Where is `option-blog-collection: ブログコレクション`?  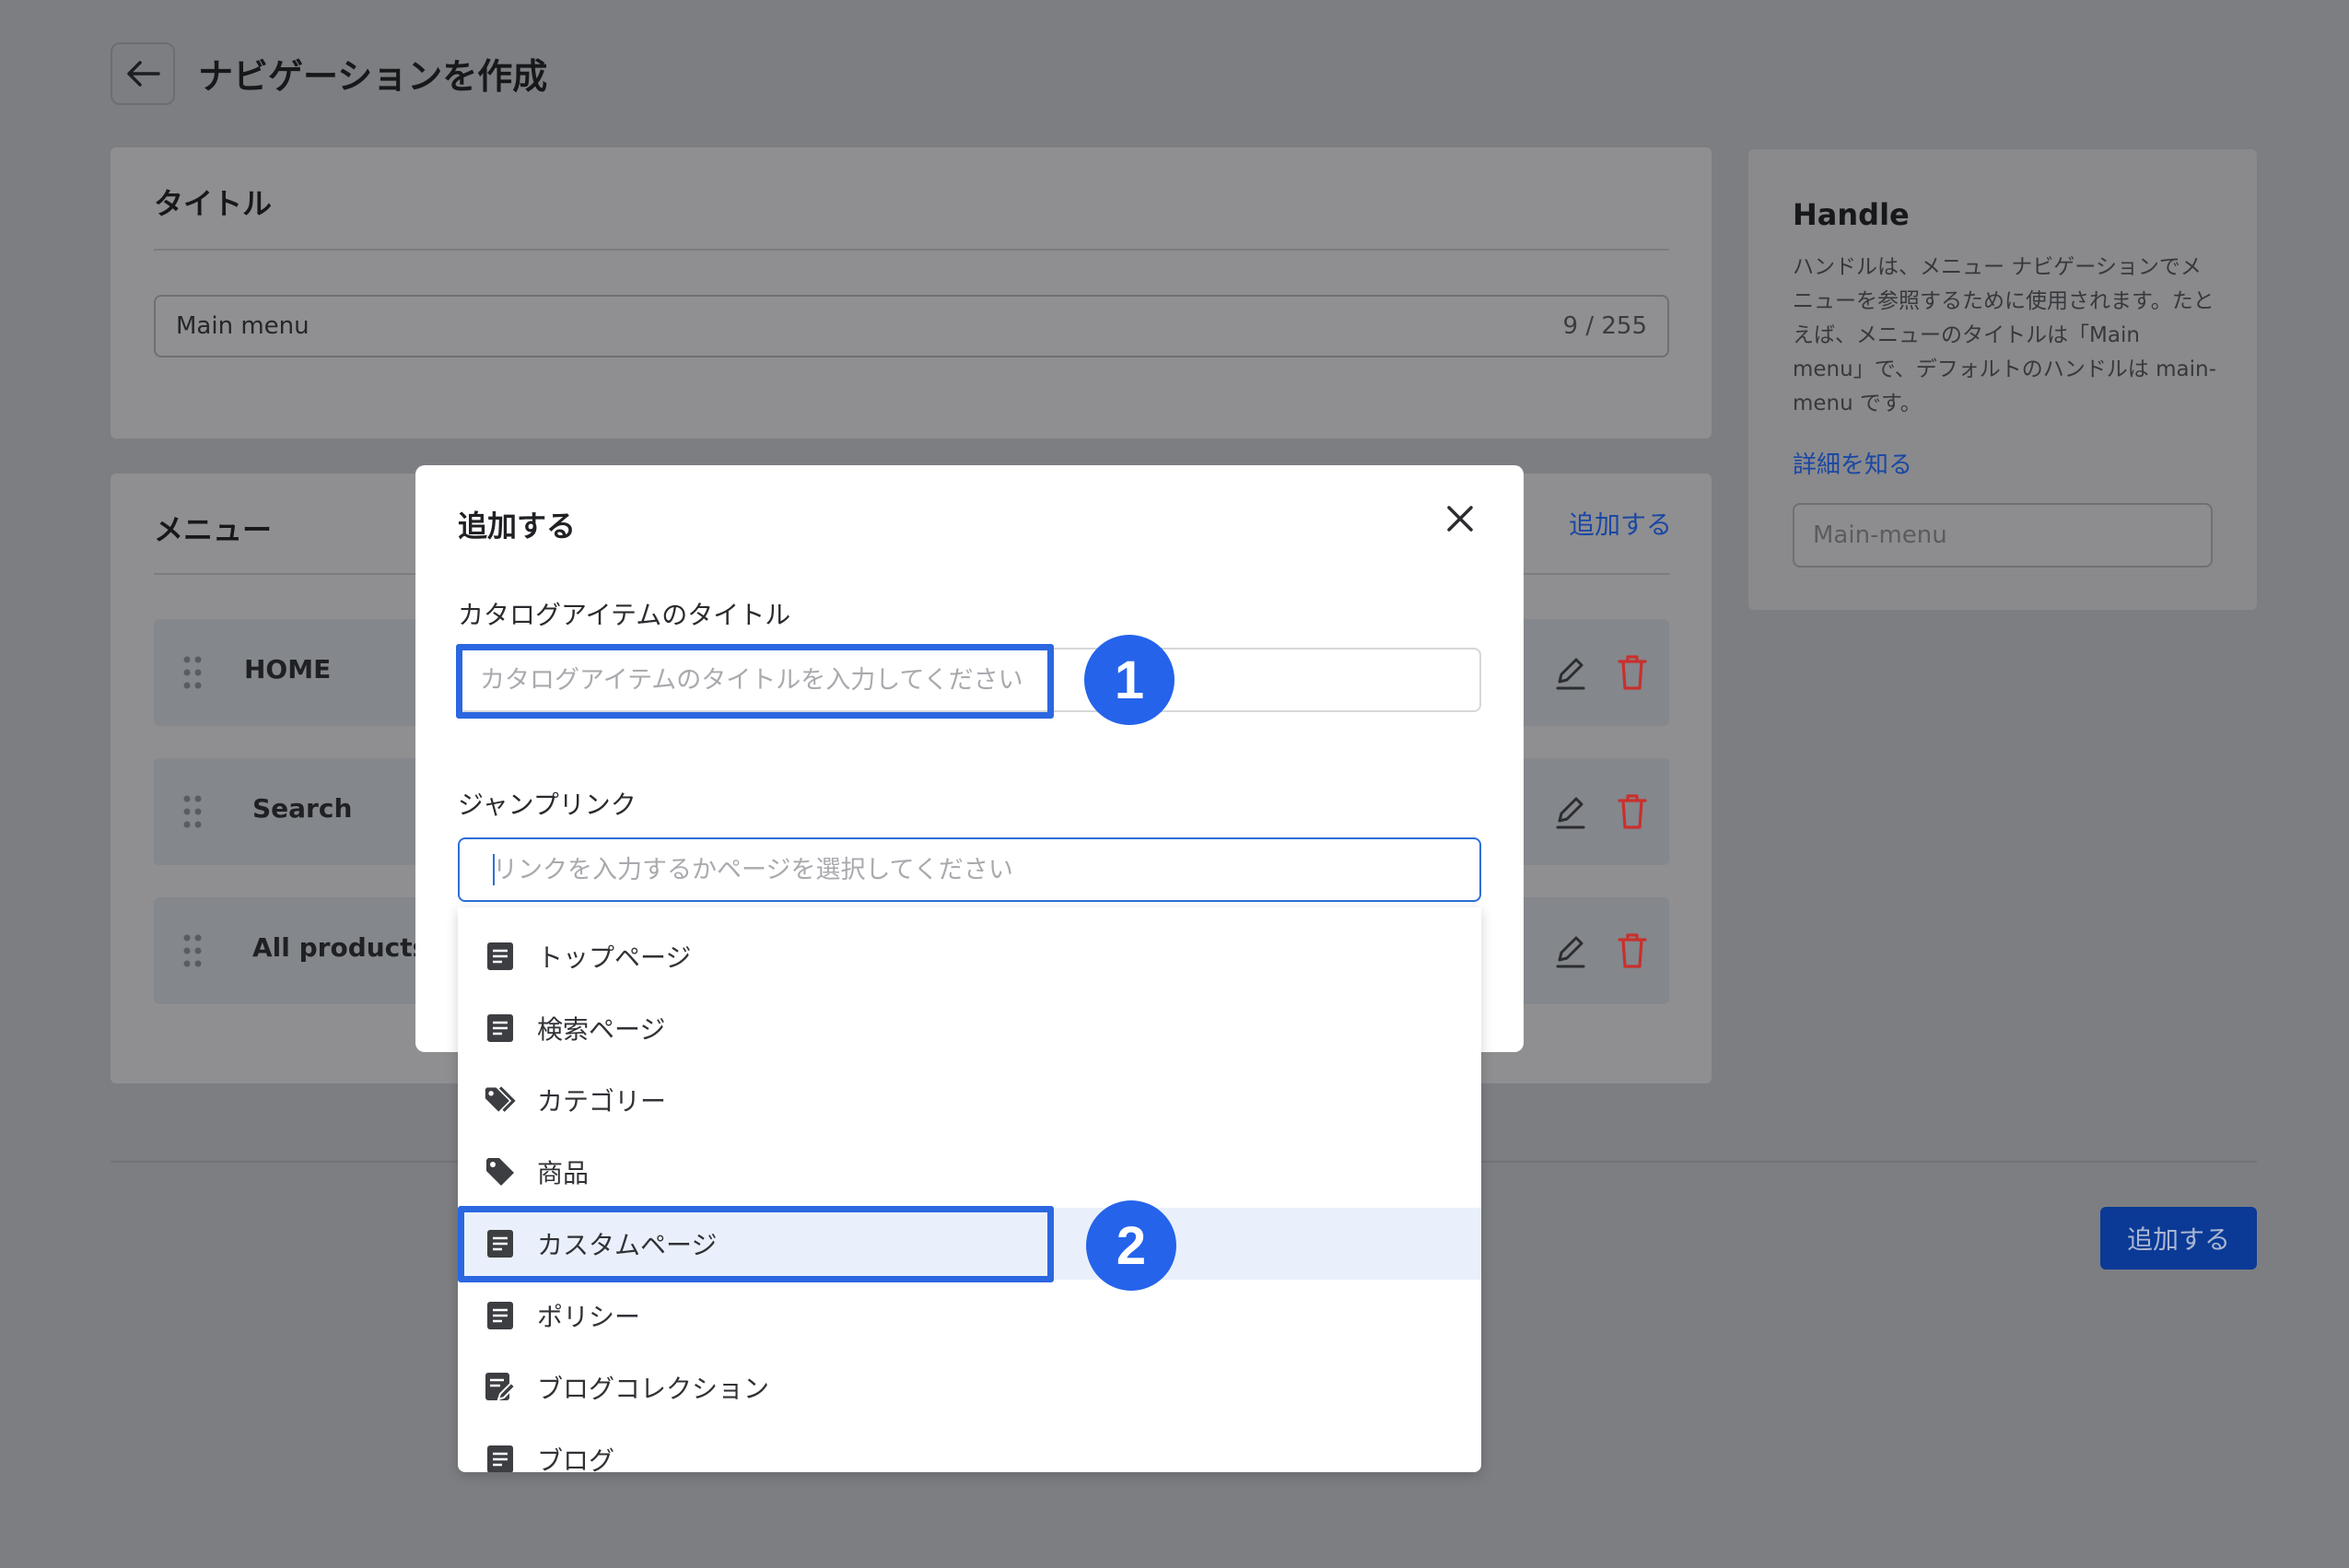 option-blog-collection: ブログコレクション is located at coordinates (969, 1388).